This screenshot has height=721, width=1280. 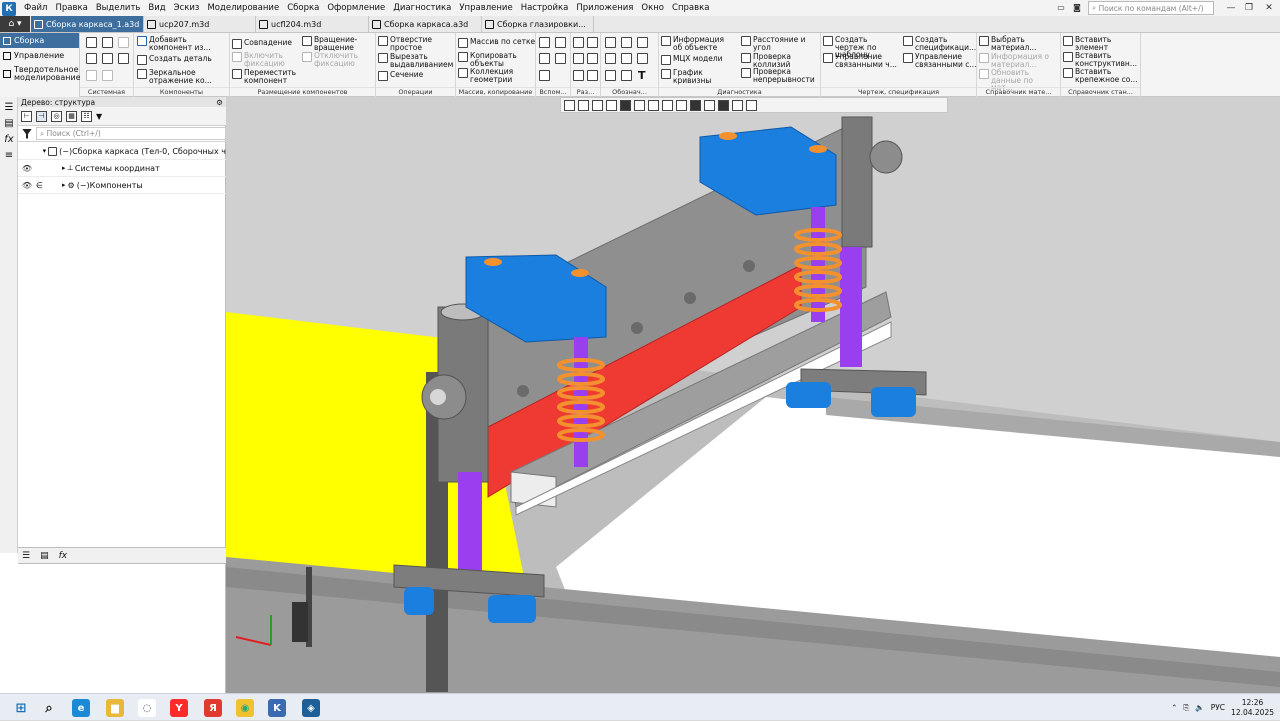 I want to click on chevron-down-icon: ▼, so click(x=99, y=116).